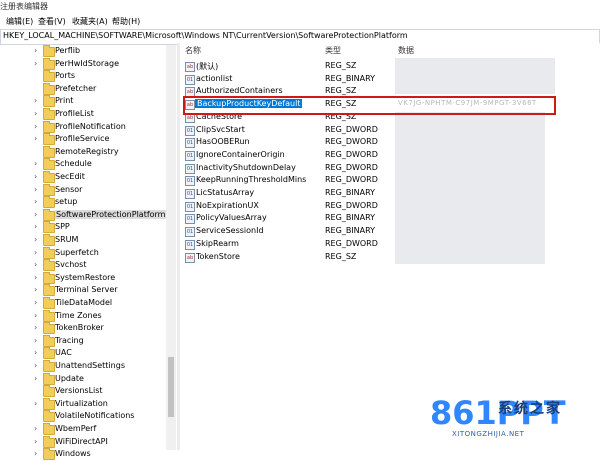 This screenshot has width=600, height=461. I want to click on tree-item: › setup, so click(85, 202).